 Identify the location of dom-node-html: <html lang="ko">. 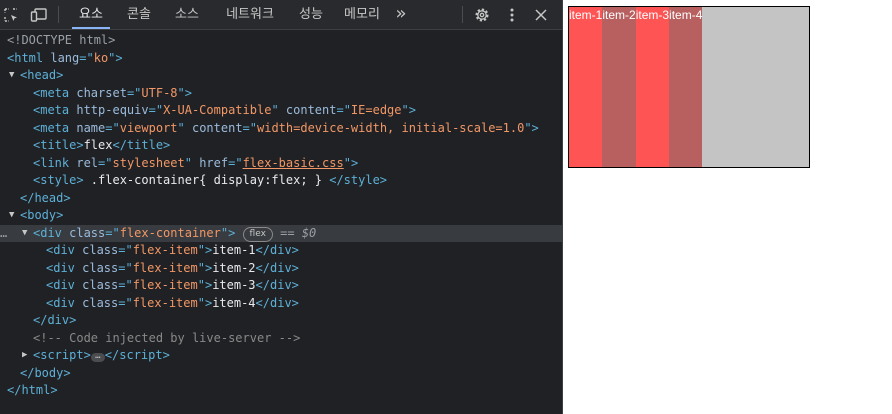
(281, 59).